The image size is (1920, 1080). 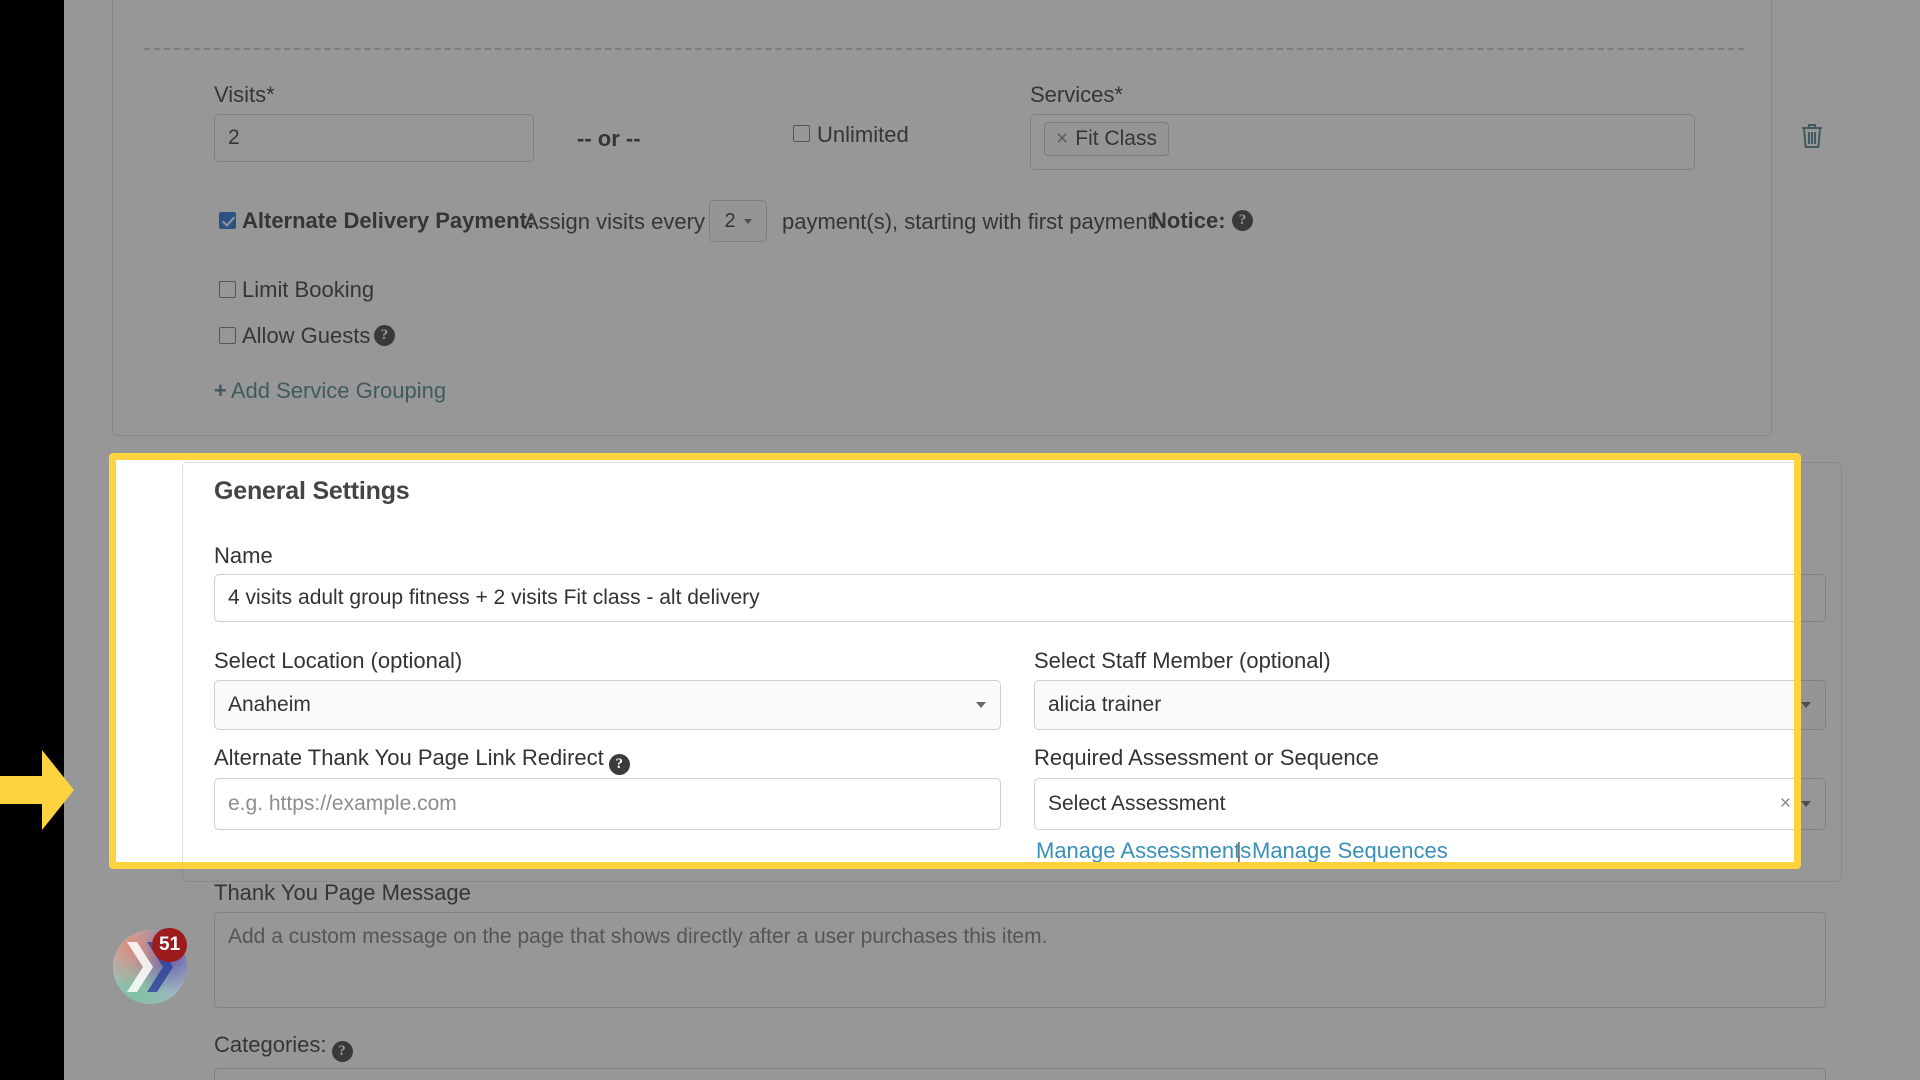 What do you see at coordinates (308, 289) in the screenshot?
I see `limit-booking-label: Limit Booking` at bounding box center [308, 289].